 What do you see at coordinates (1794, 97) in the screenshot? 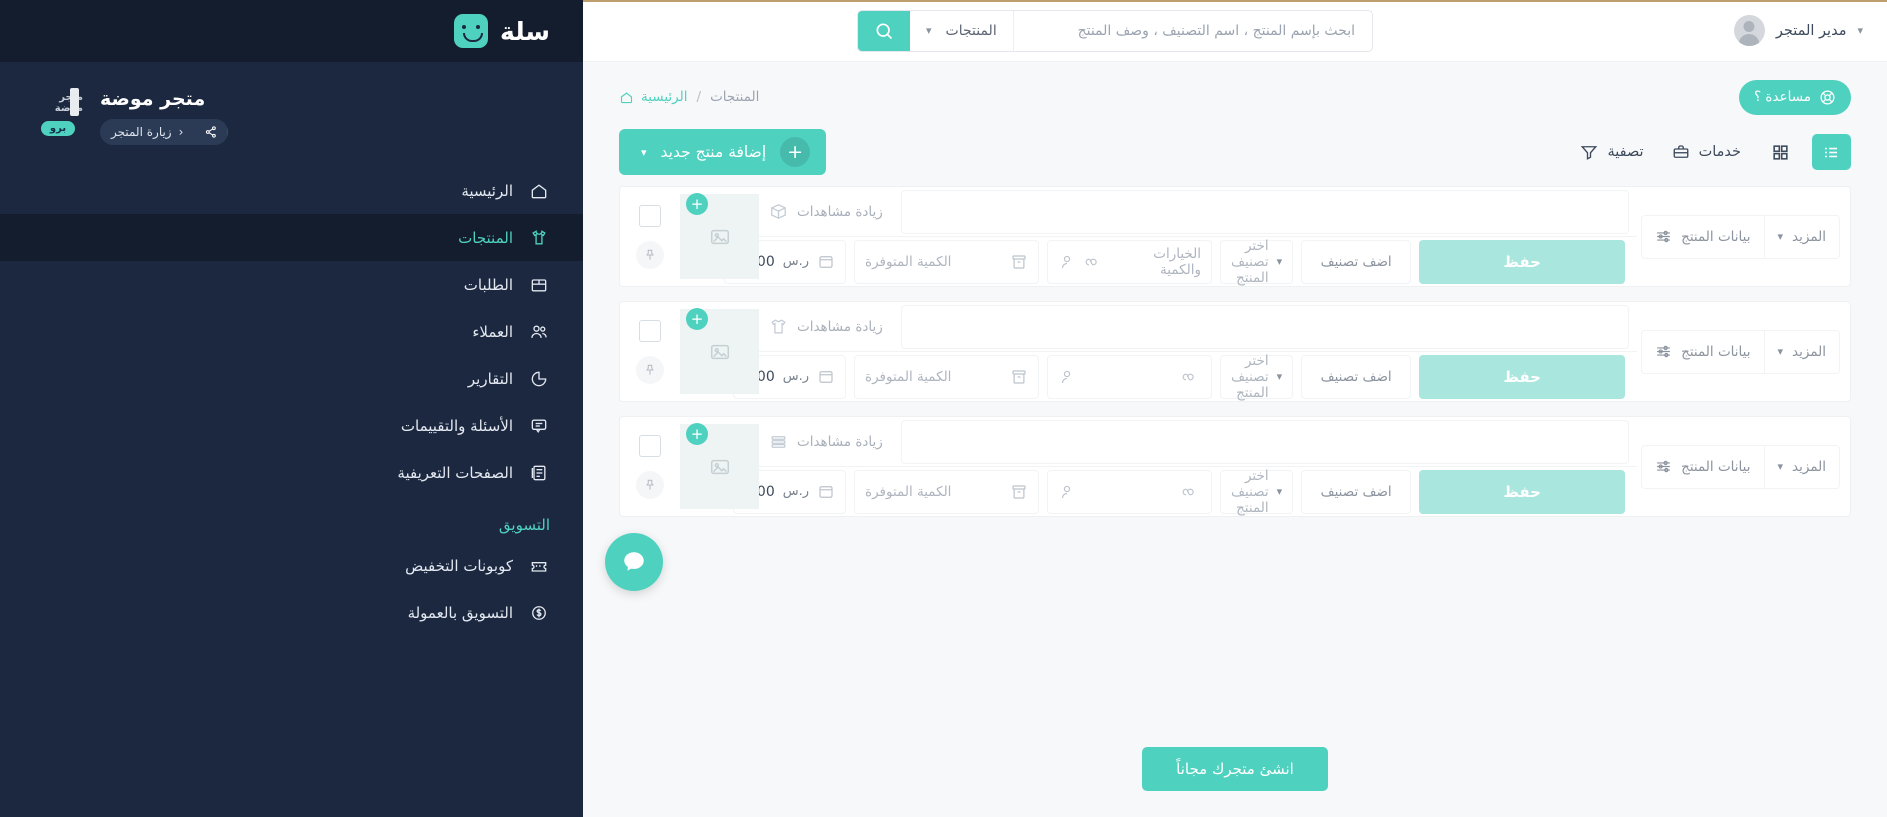
I see `help-button: مساعدة ؟` at bounding box center [1794, 97].